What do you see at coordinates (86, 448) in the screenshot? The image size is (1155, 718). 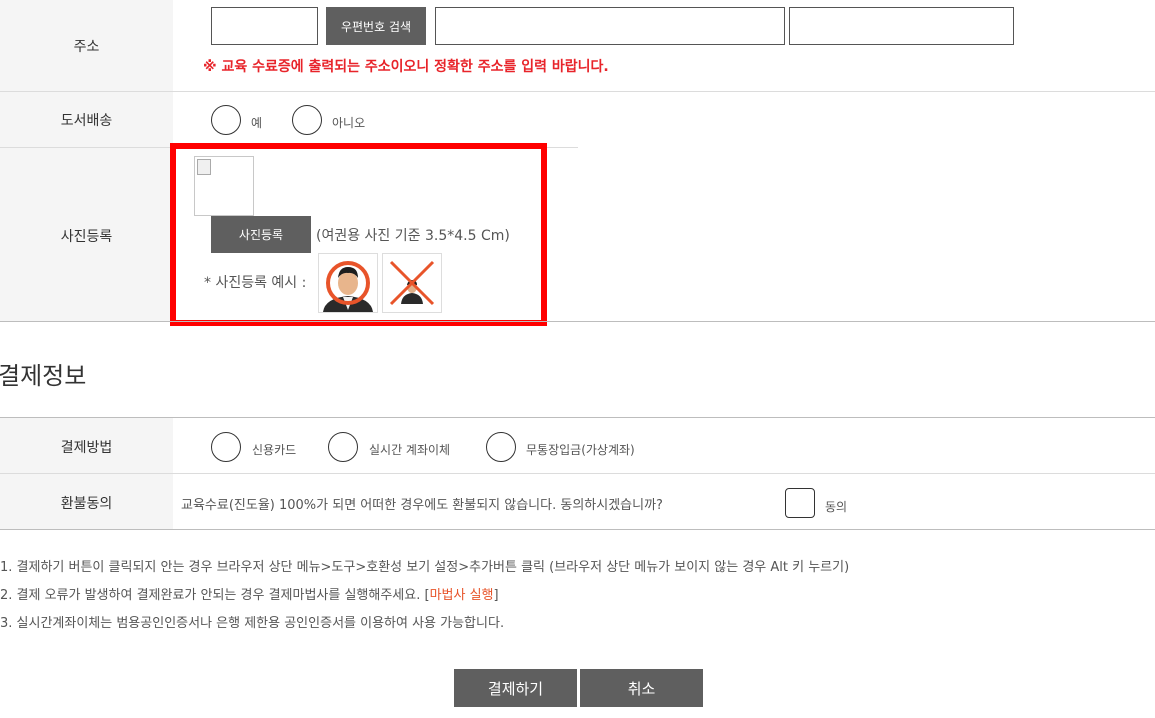 I see `payment-method-label: 결제방법` at bounding box center [86, 448].